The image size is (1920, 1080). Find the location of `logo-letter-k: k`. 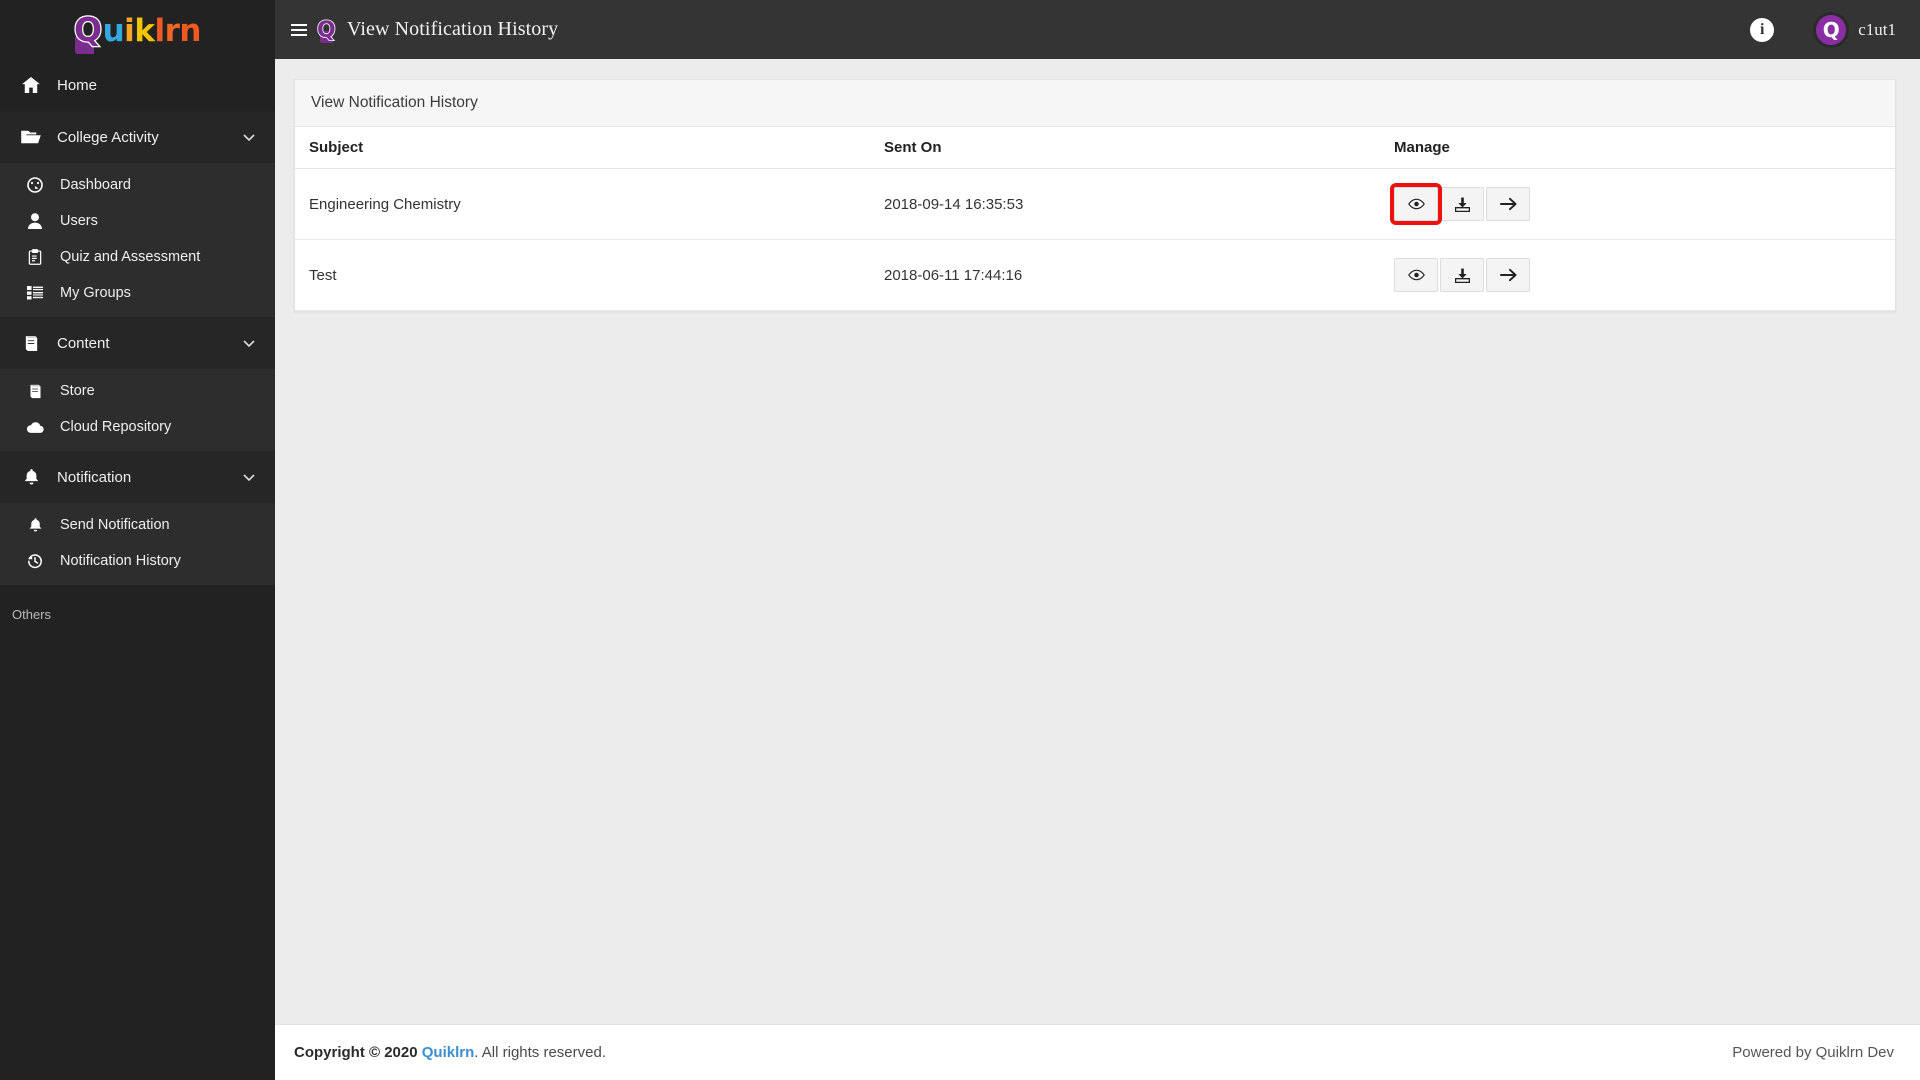

logo-letter-k: k is located at coordinates (144, 31).